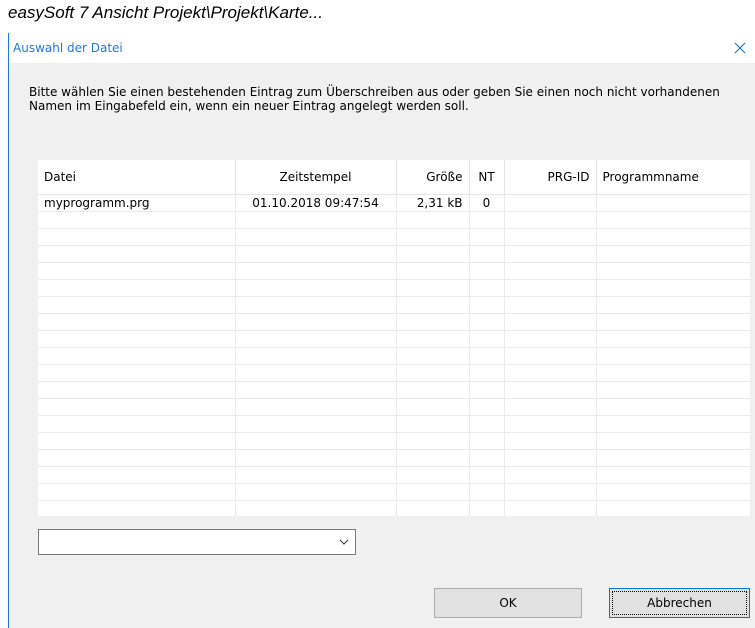  Describe the element at coordinates (673, 177) in the screenshot. I see `column-header-programmname: Programmname` at that location.